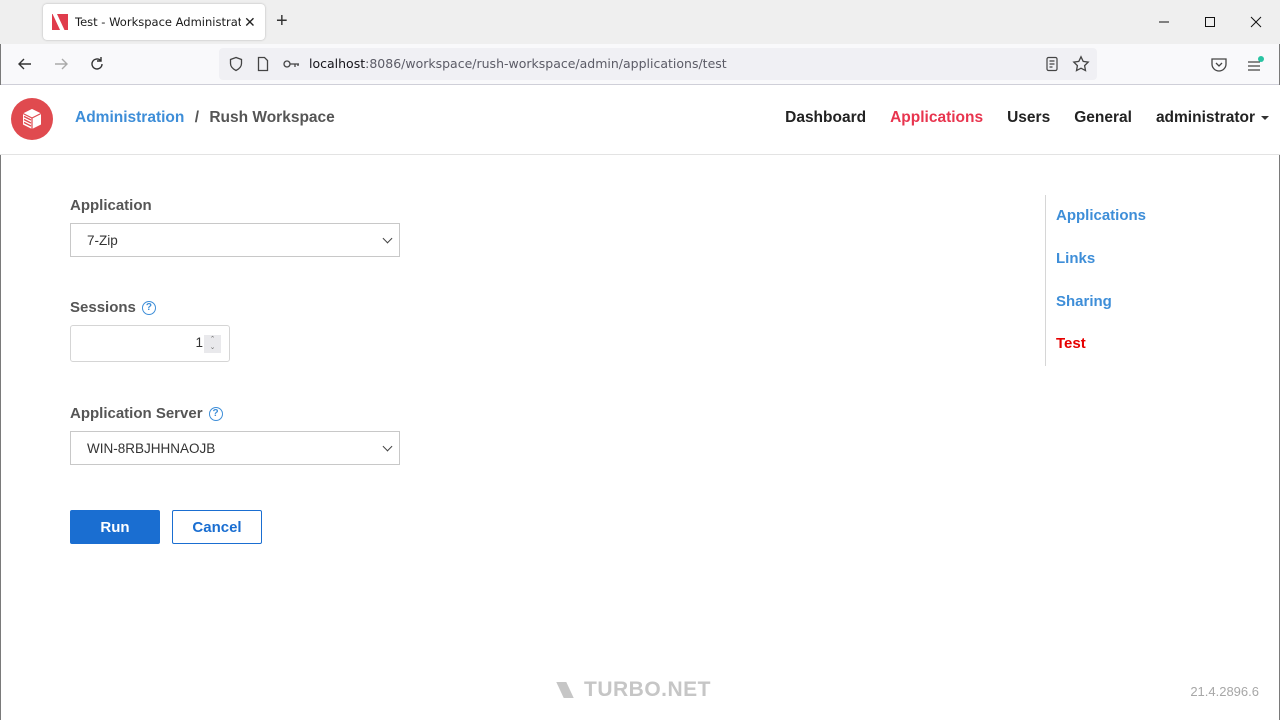 The height and width of the screenshot is (720, 1280). Describe the element at coordinates (235, 448) in the screenshot. I see `application-server-select: WIN-8RBJHHNAOJB` at that location.